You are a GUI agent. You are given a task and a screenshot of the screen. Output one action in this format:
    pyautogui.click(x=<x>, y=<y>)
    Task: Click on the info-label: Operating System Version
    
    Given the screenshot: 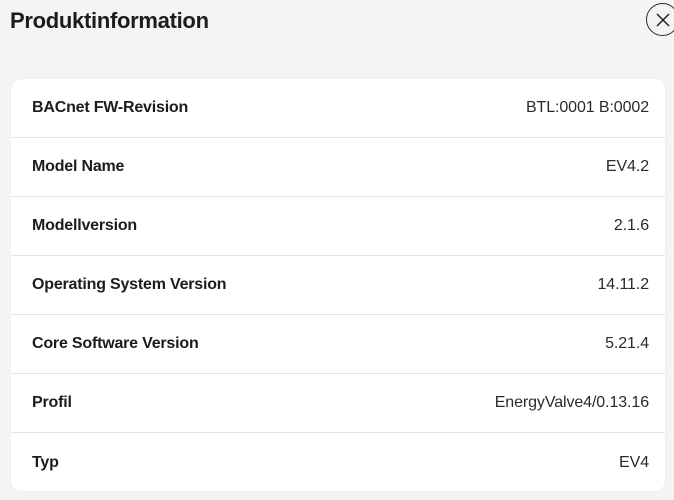 What is the action you would take?
    pyautogui.click(x=129, y=284)
    